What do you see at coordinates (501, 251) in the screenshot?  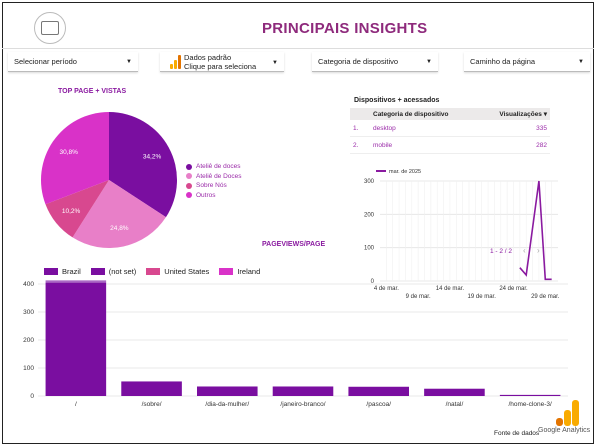 I see `table-pagination: 1 - 2 / 2` at bounding box center [501, 251].